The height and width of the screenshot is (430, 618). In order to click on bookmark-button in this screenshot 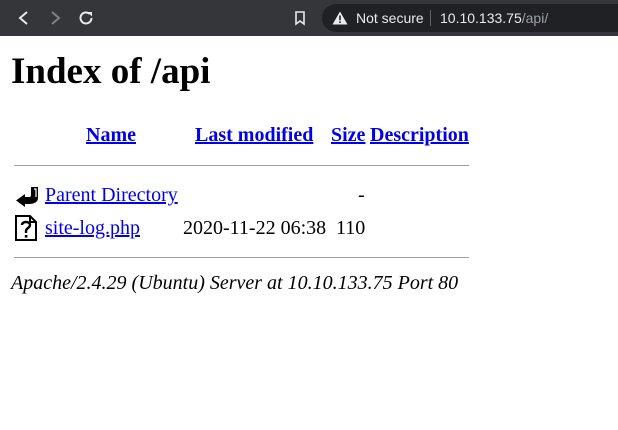, I will do `click(300, 18)`.